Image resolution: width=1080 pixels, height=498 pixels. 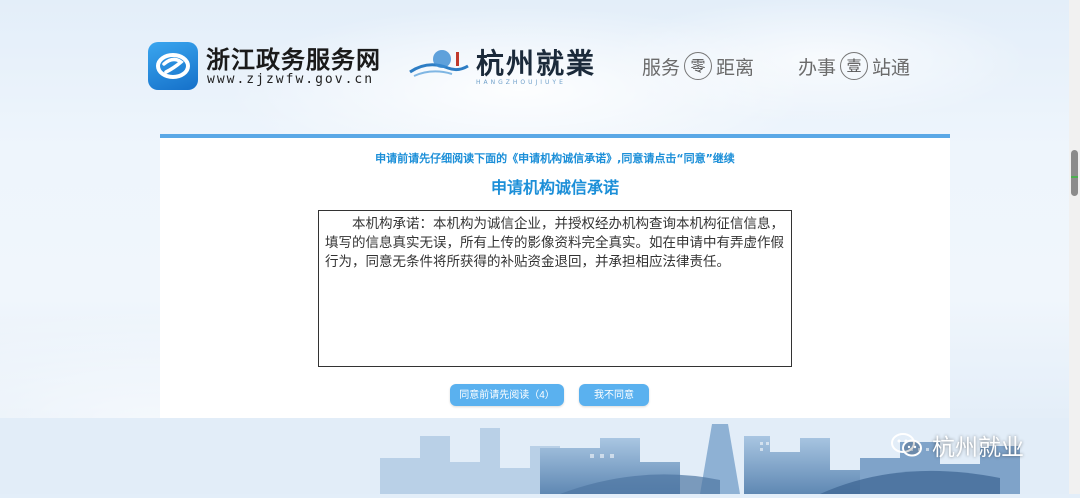 What do you see at coordinates (293, 59) in the screenshot?
I see `zjzwfw-title: 浙江政务服务网` at bounding box center [293, 59].